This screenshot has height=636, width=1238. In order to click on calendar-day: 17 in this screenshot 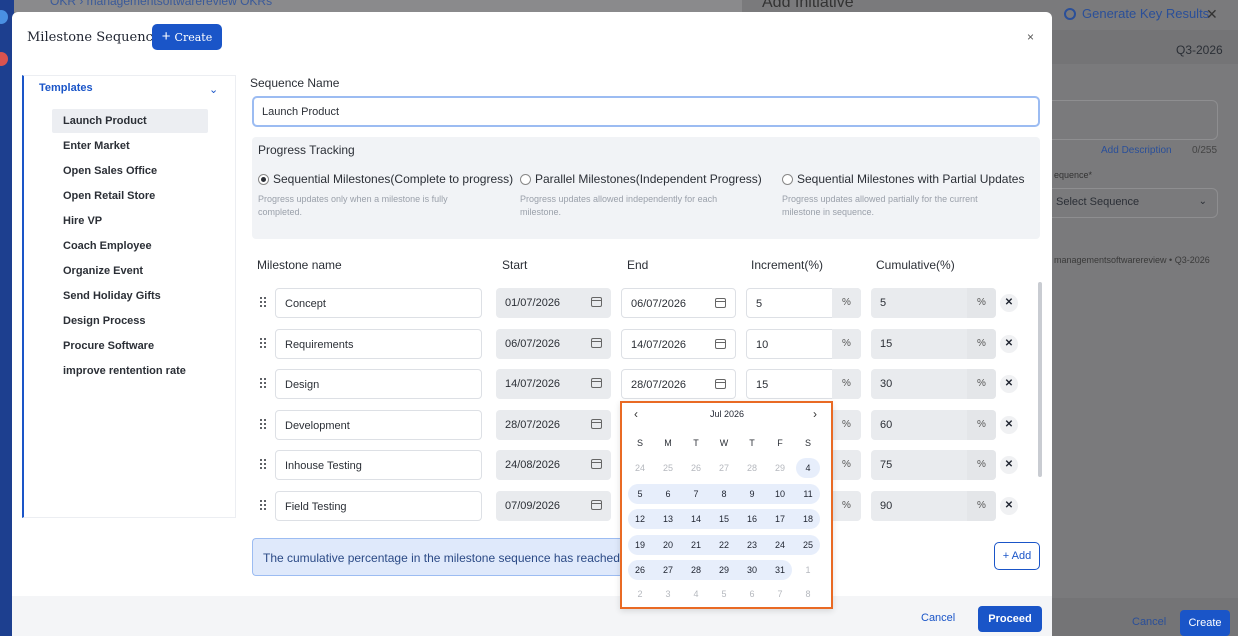, I will do `click(780, 519)`.